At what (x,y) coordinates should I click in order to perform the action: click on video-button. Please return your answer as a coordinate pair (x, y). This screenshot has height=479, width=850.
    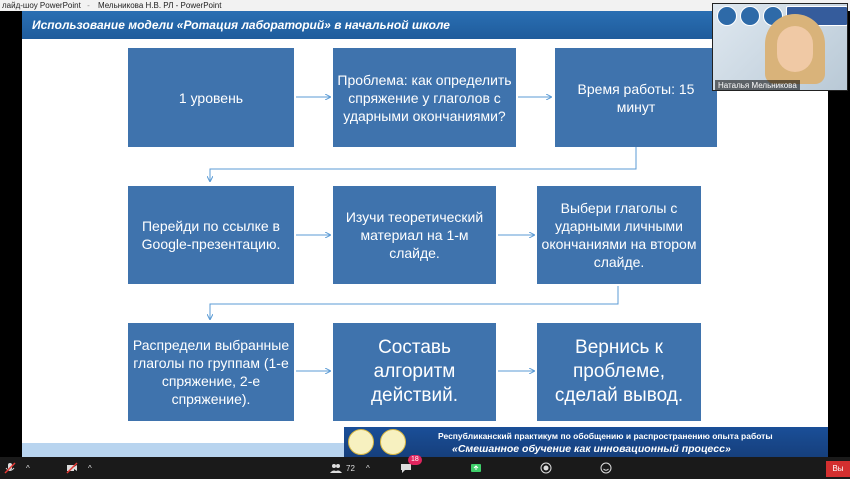
    Looking at the image, I should click on (72, 468).